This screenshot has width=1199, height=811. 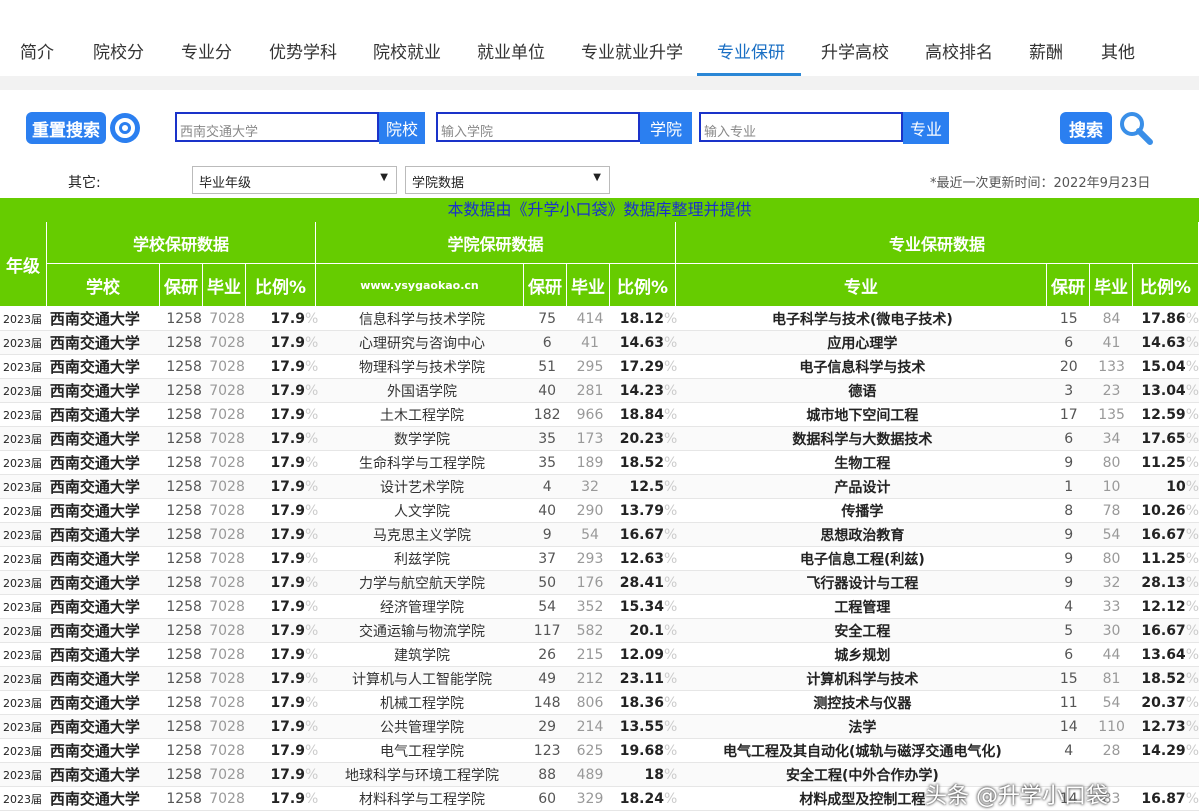 I want to click on header-major-ratio: 比例%, so click(x=1166, y=285).